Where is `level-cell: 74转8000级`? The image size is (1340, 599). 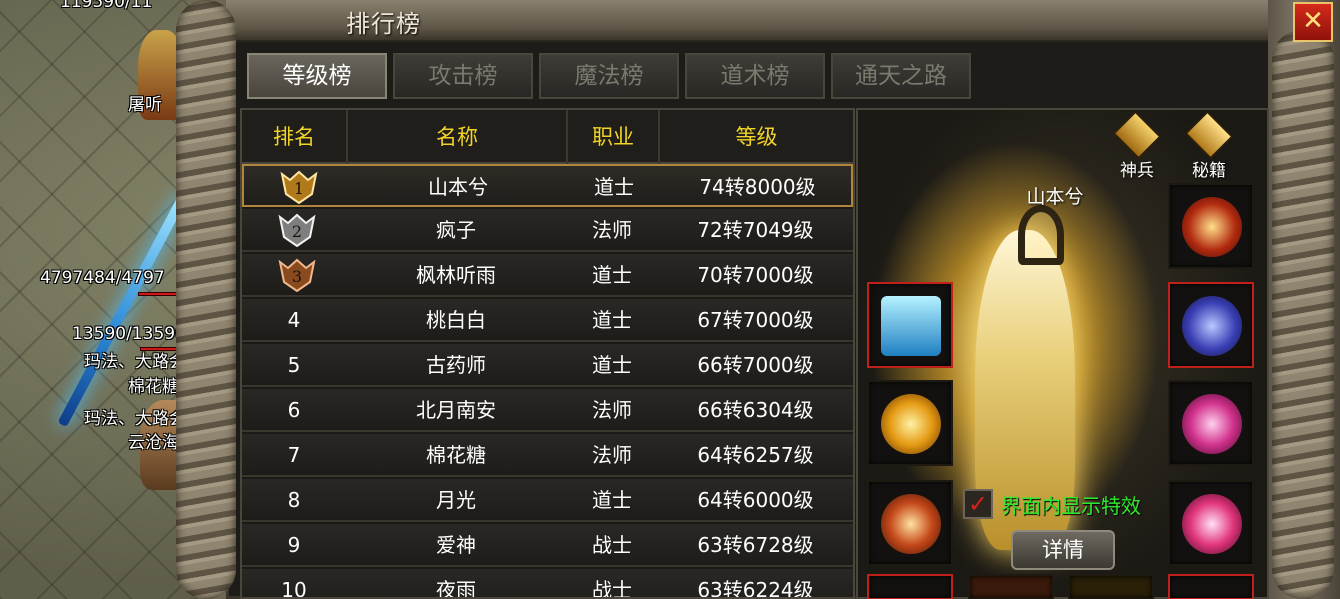 level-cell: 74转8000级 is located at coordinates (757, 187).